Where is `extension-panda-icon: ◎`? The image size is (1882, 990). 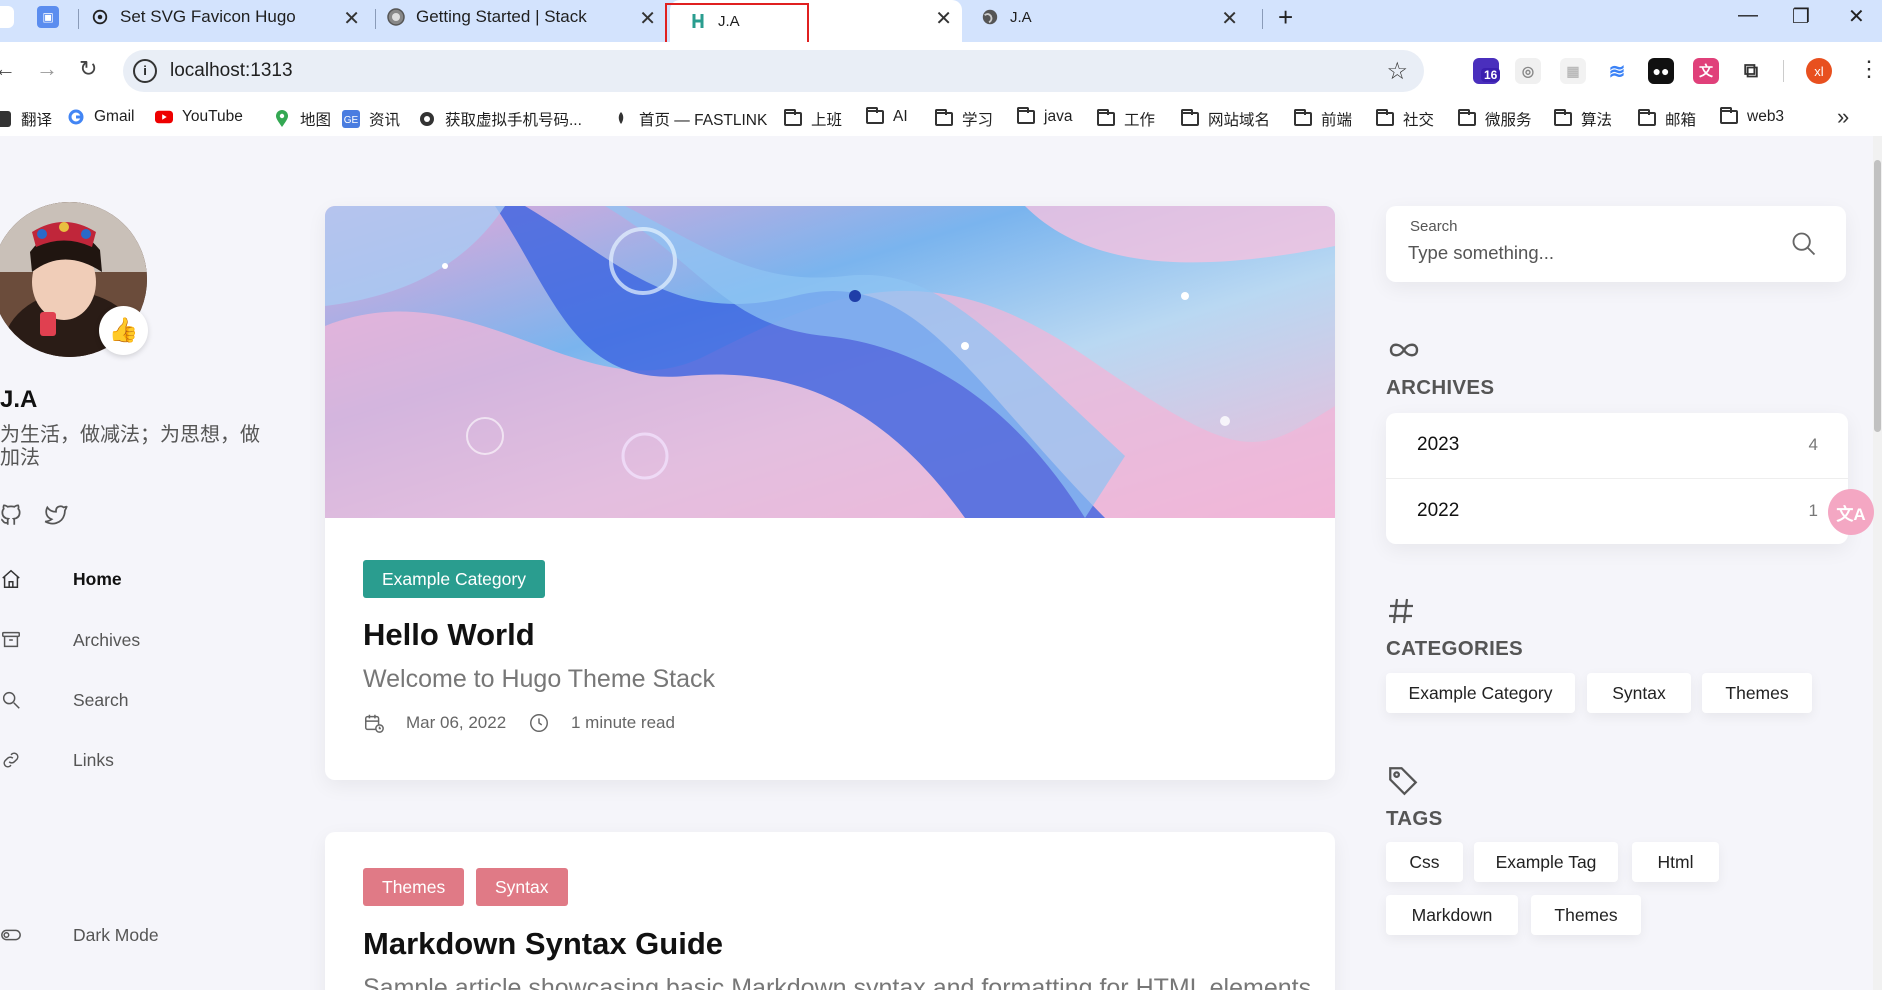 extension-panda-icon: ◎ is located at coordinates (1528, 71).